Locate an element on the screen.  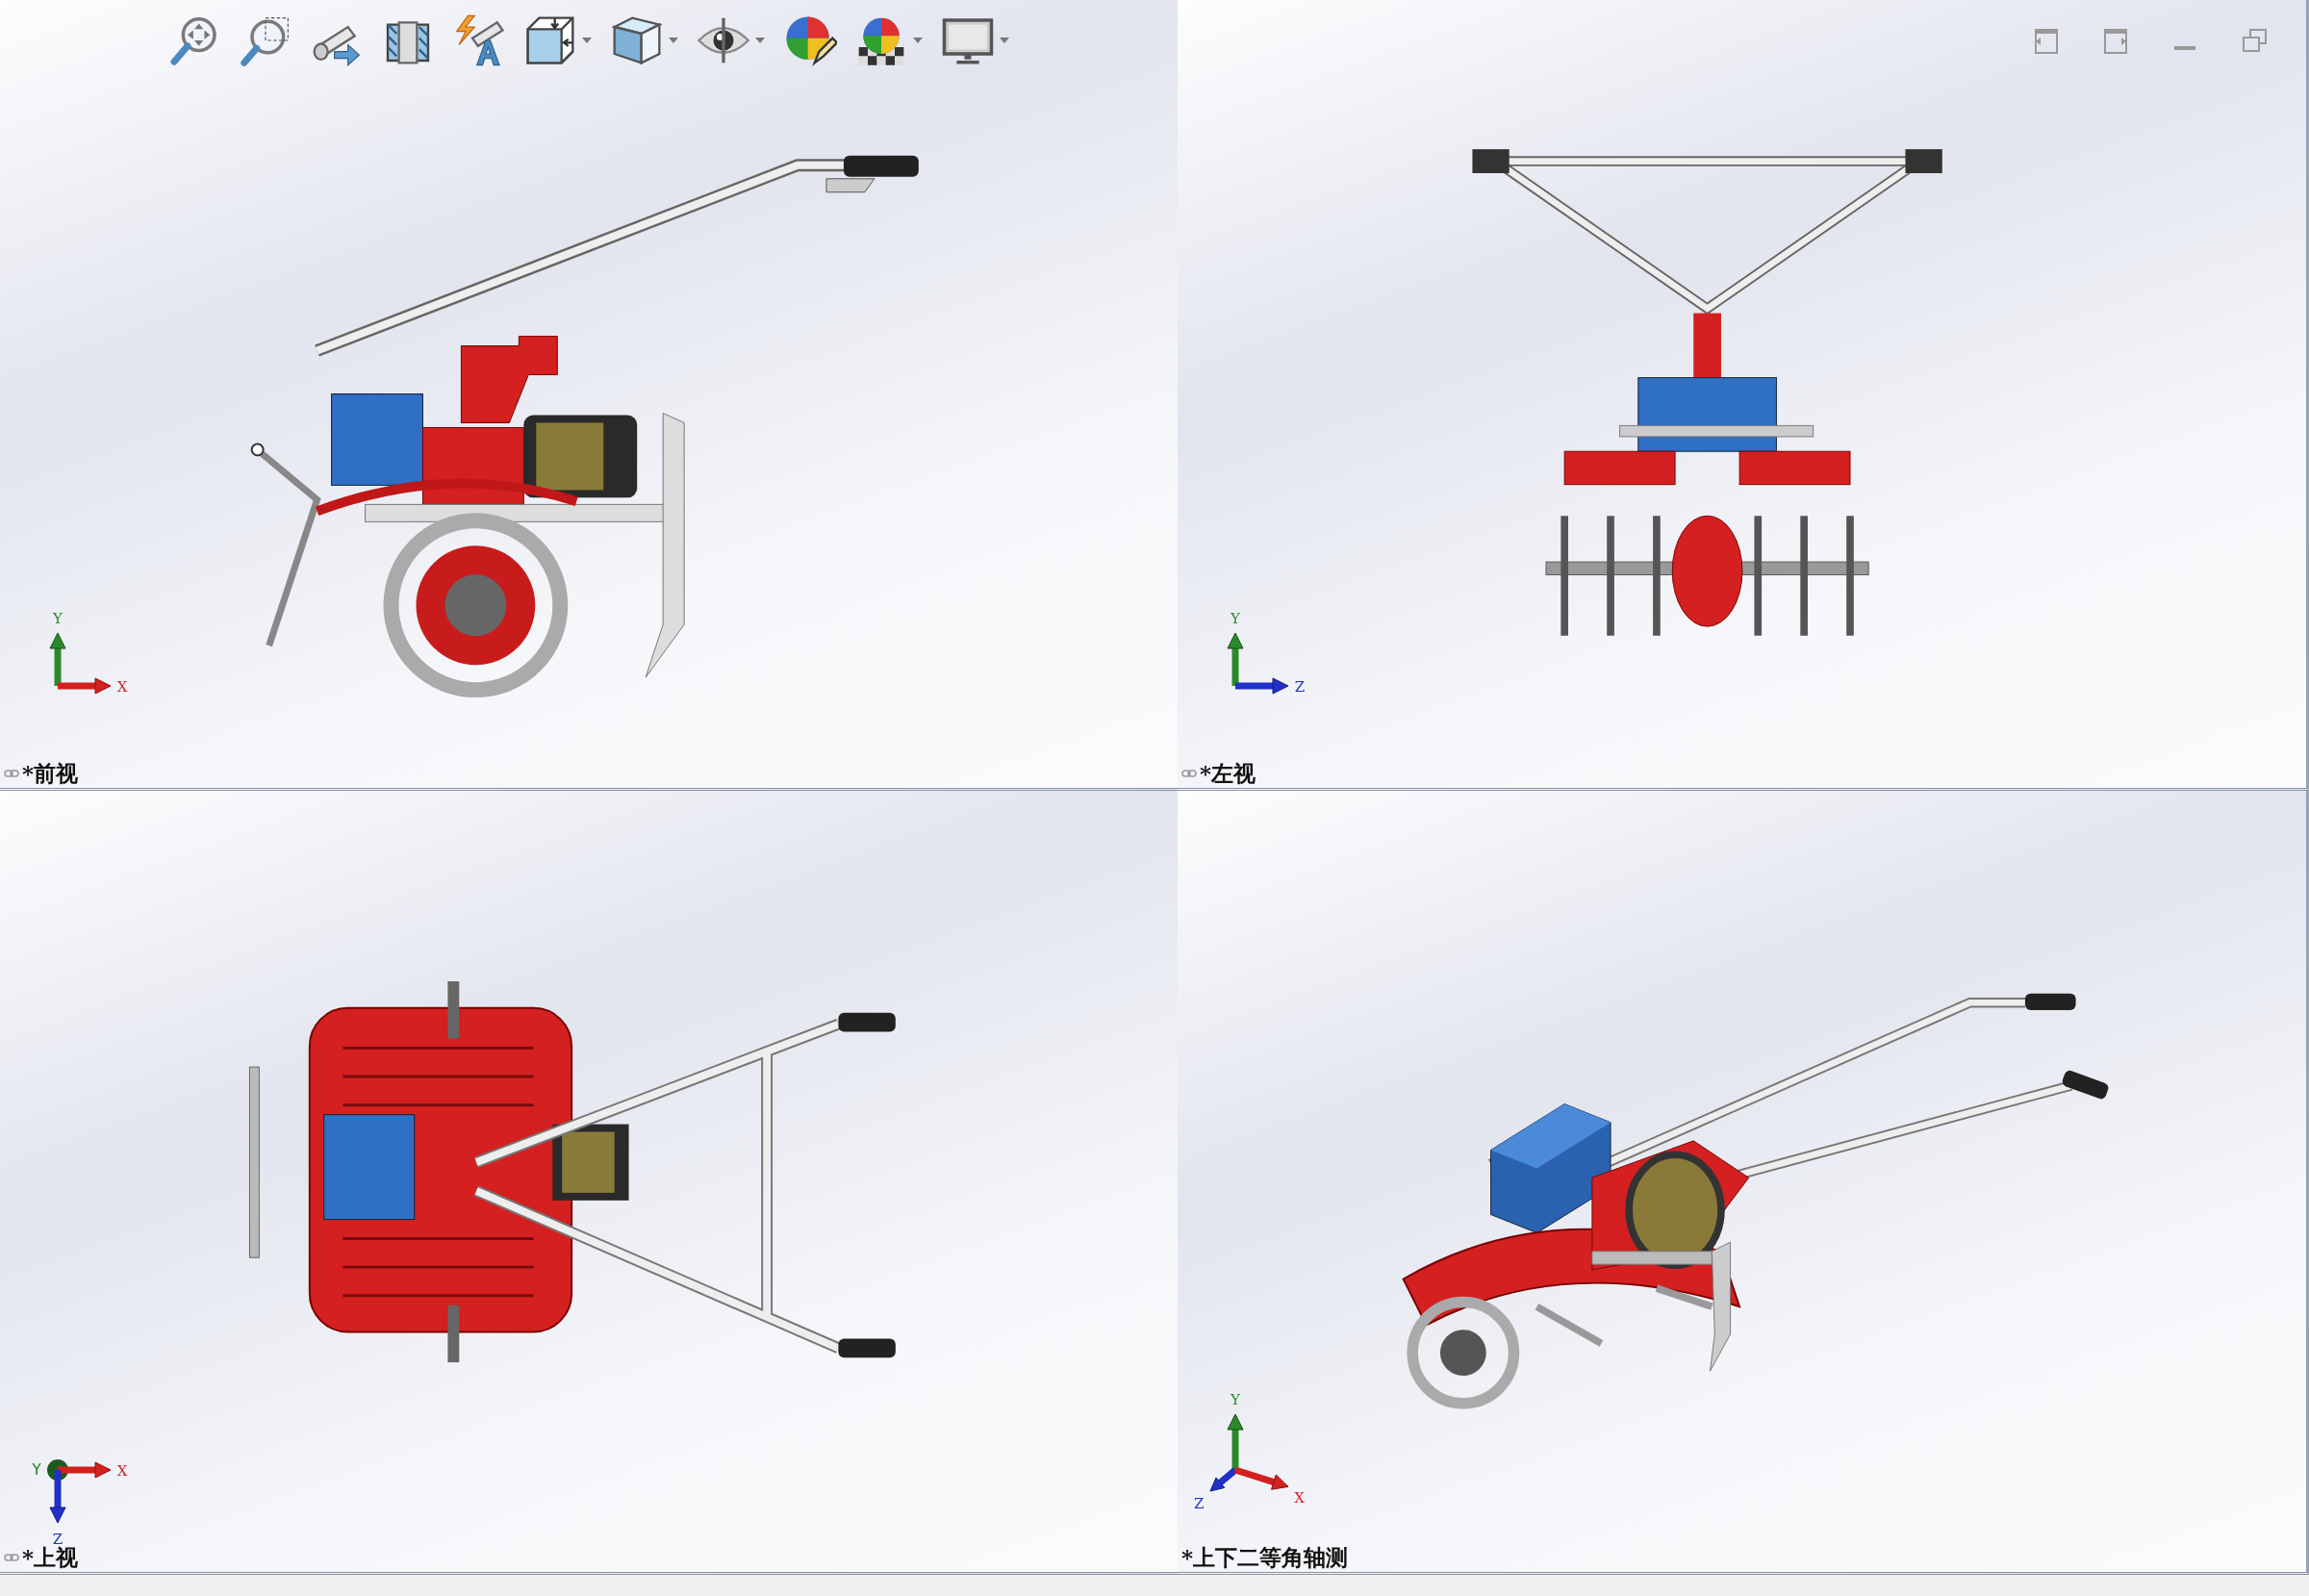
tile-right-icon is located at coordinates (2115, 40).